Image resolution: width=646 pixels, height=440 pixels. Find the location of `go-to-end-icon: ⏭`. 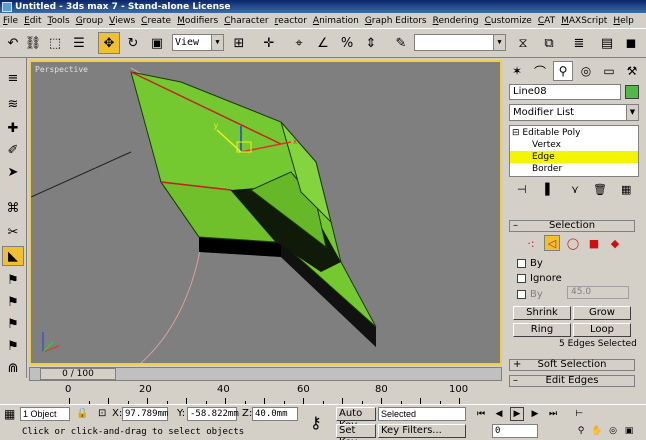

go-to-end-icon: ⏭ is located at coordinates (553, 414).